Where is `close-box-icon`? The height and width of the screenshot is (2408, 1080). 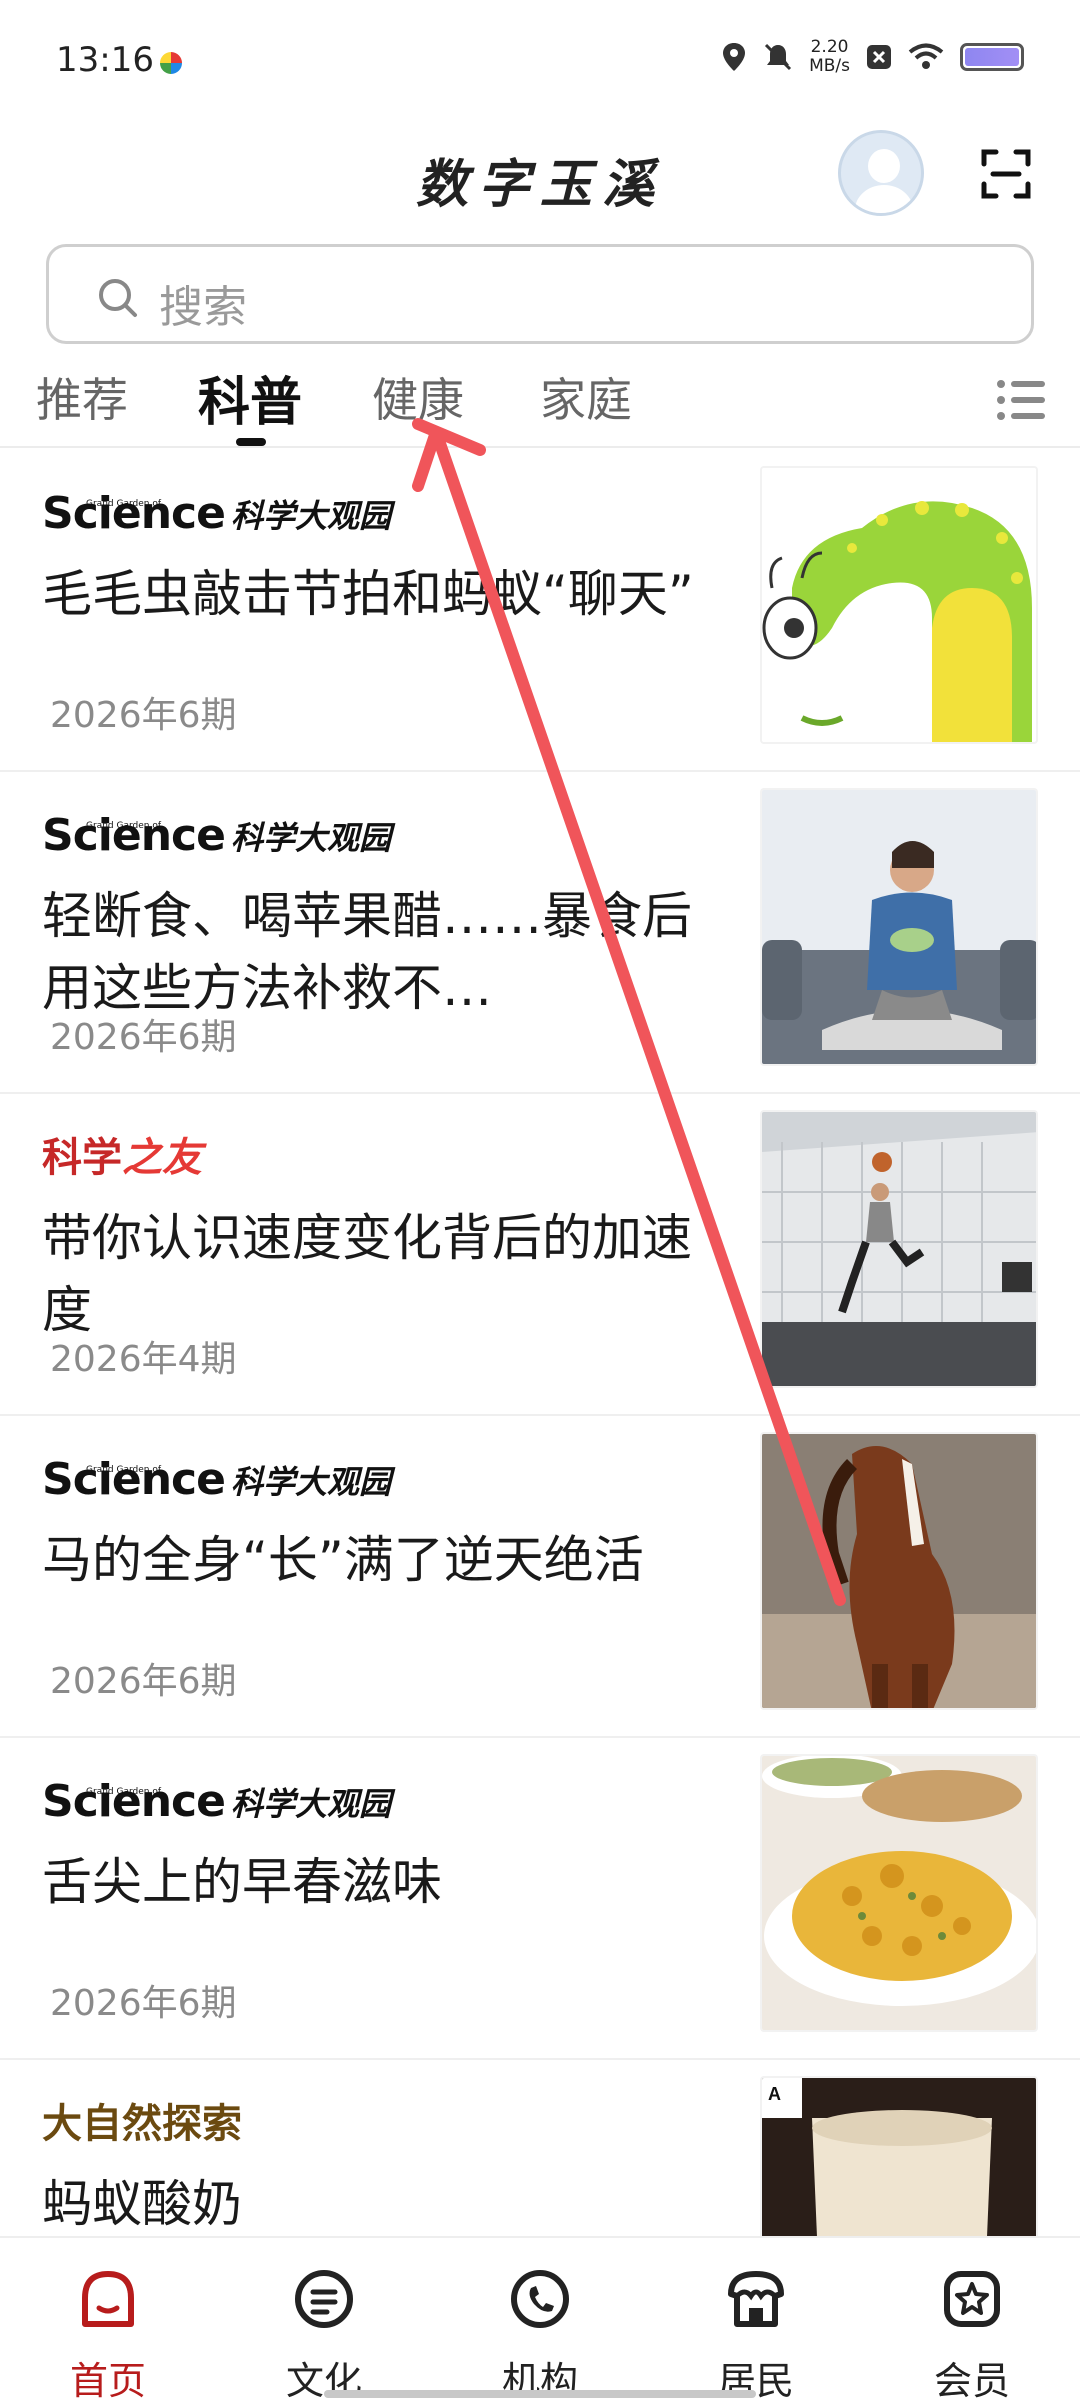
close-box-icon is located at coordinates (879, 57).